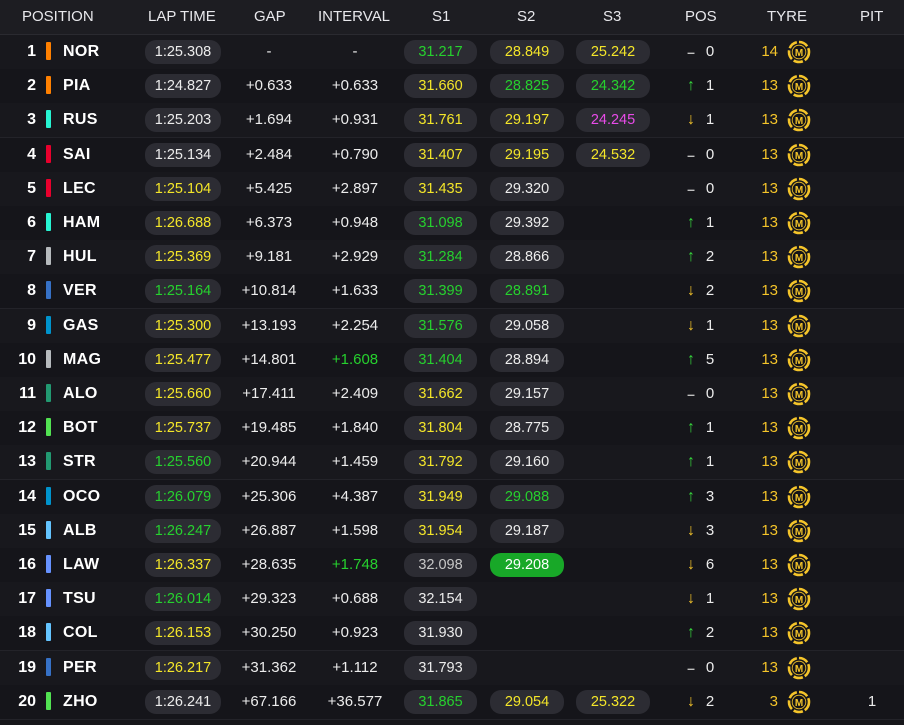 This screenshot has height=725, width=904. Describe the element at coordinates (182, 17) in the screenshot. I see `header-lap-time: LAP TIME` at that location.